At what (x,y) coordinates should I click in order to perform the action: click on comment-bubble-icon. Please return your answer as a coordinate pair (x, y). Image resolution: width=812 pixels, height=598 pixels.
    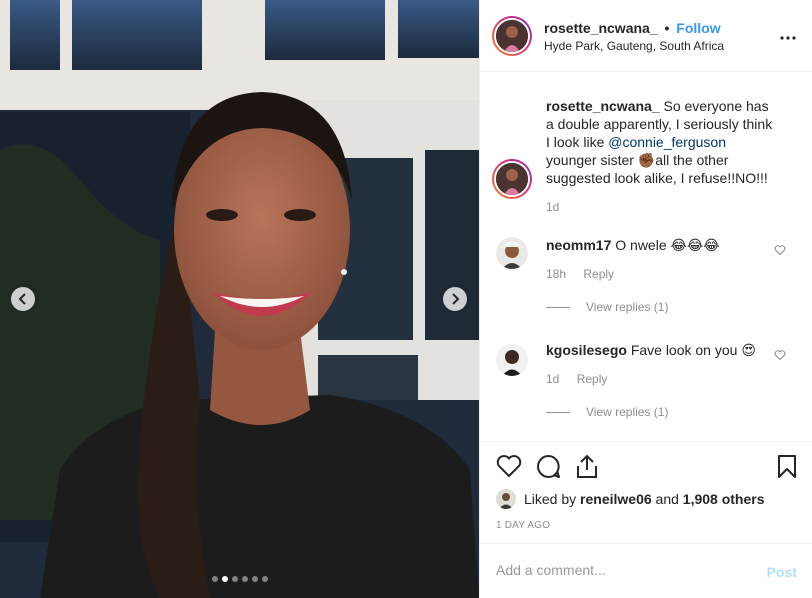
    Looking at the image, I should click on (548, 466).